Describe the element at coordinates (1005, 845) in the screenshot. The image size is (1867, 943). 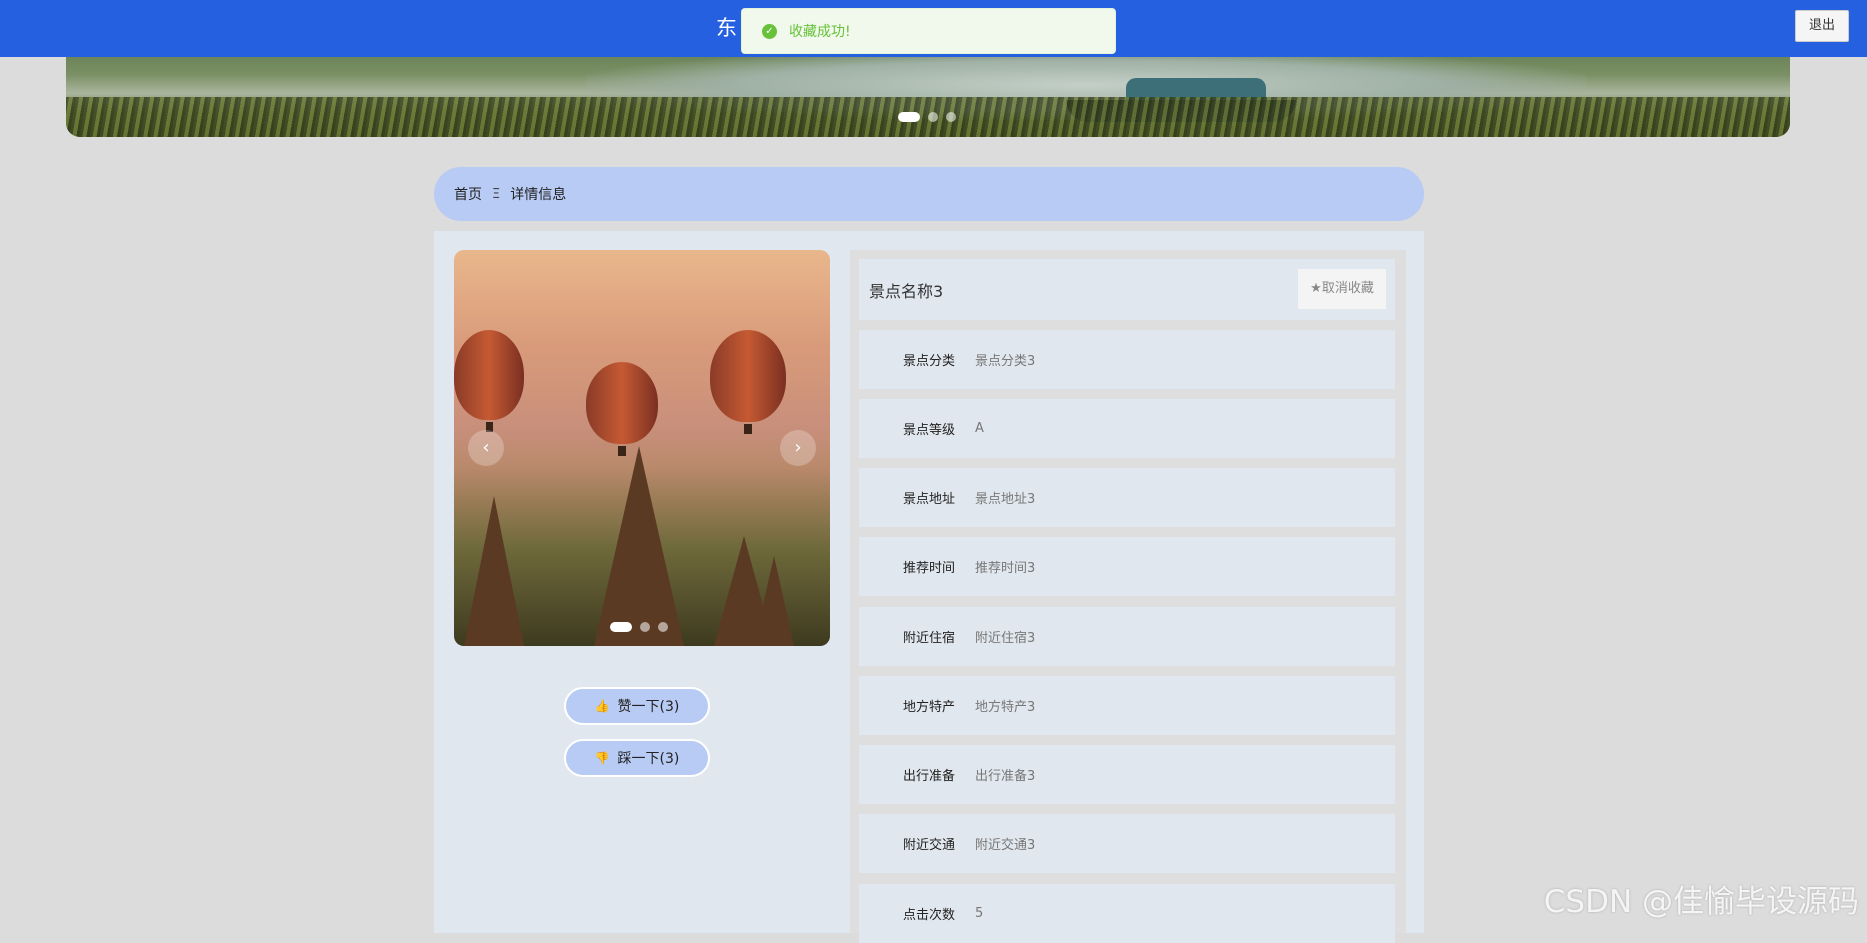
I see `field-value: 附近交通3` at that location.